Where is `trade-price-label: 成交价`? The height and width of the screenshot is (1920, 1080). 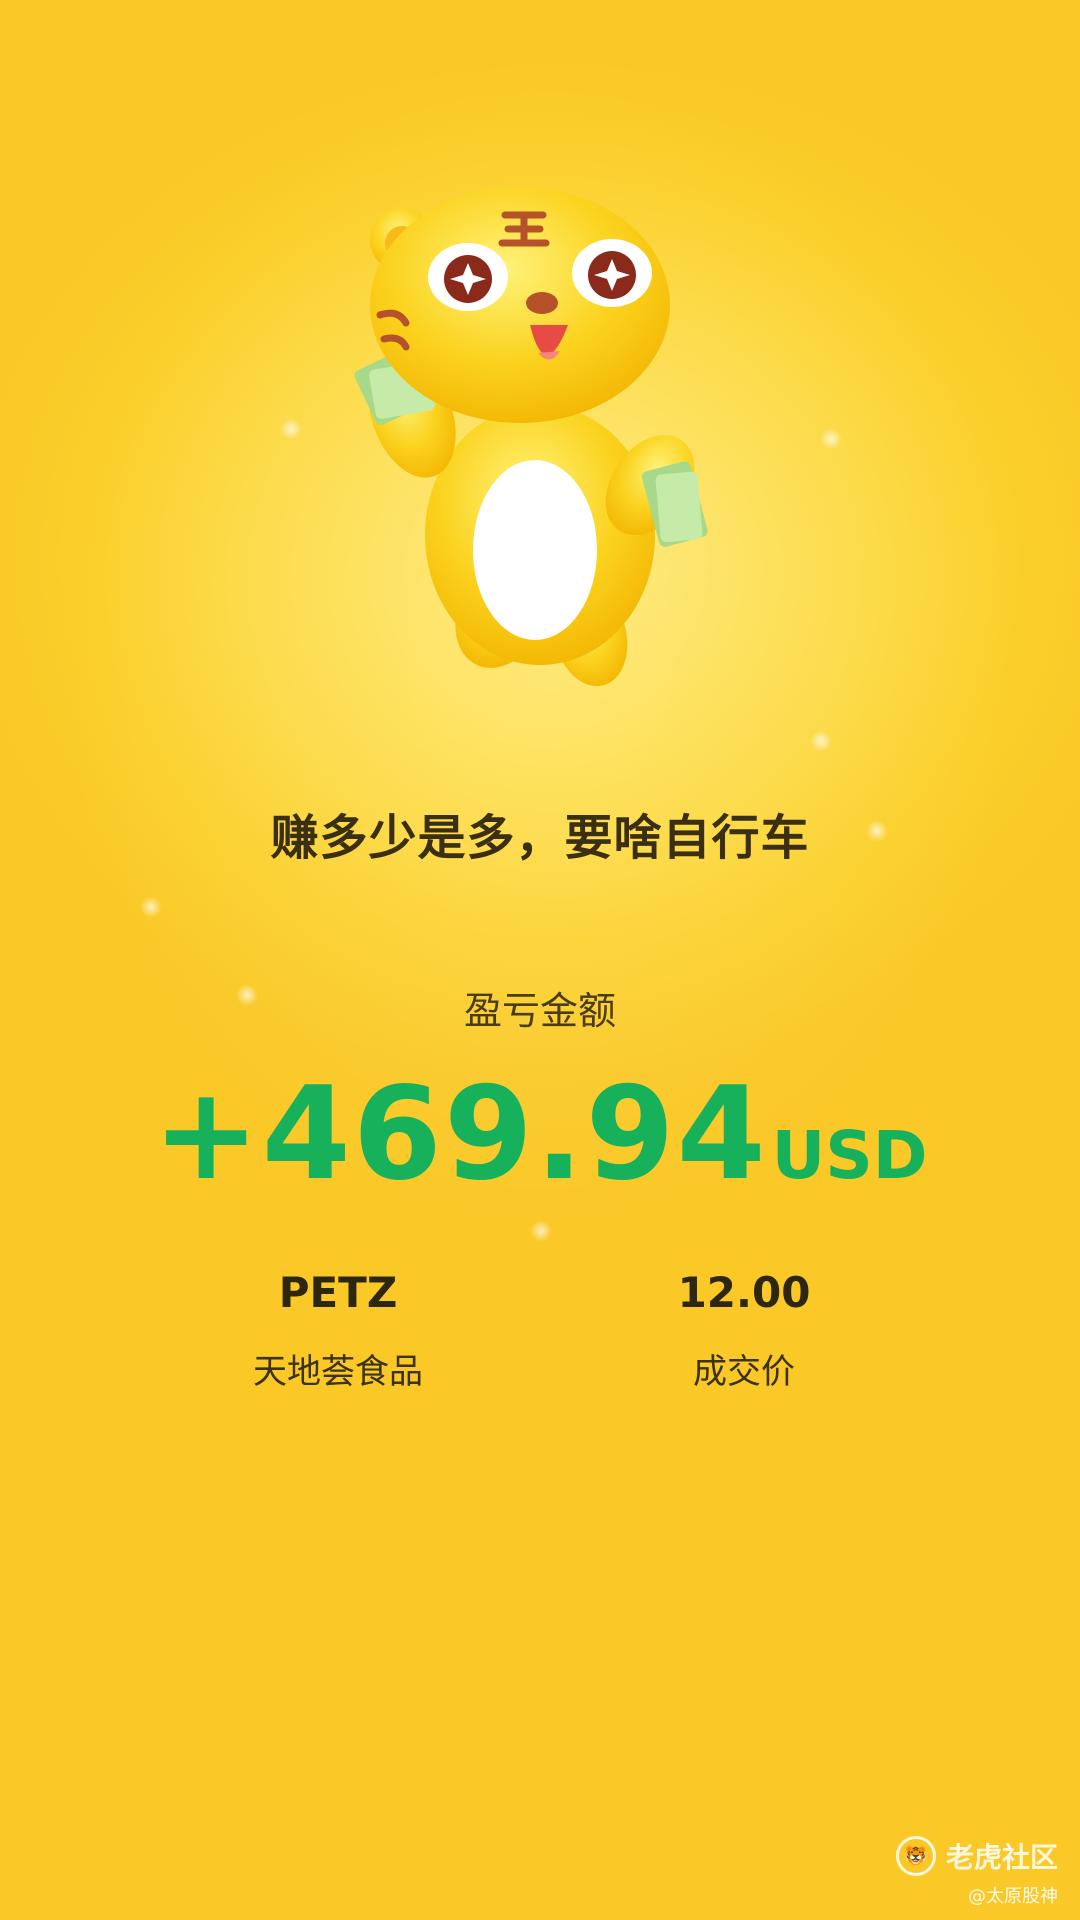 trade-price-label: 成交价 is located at coordinates (744, 1372).